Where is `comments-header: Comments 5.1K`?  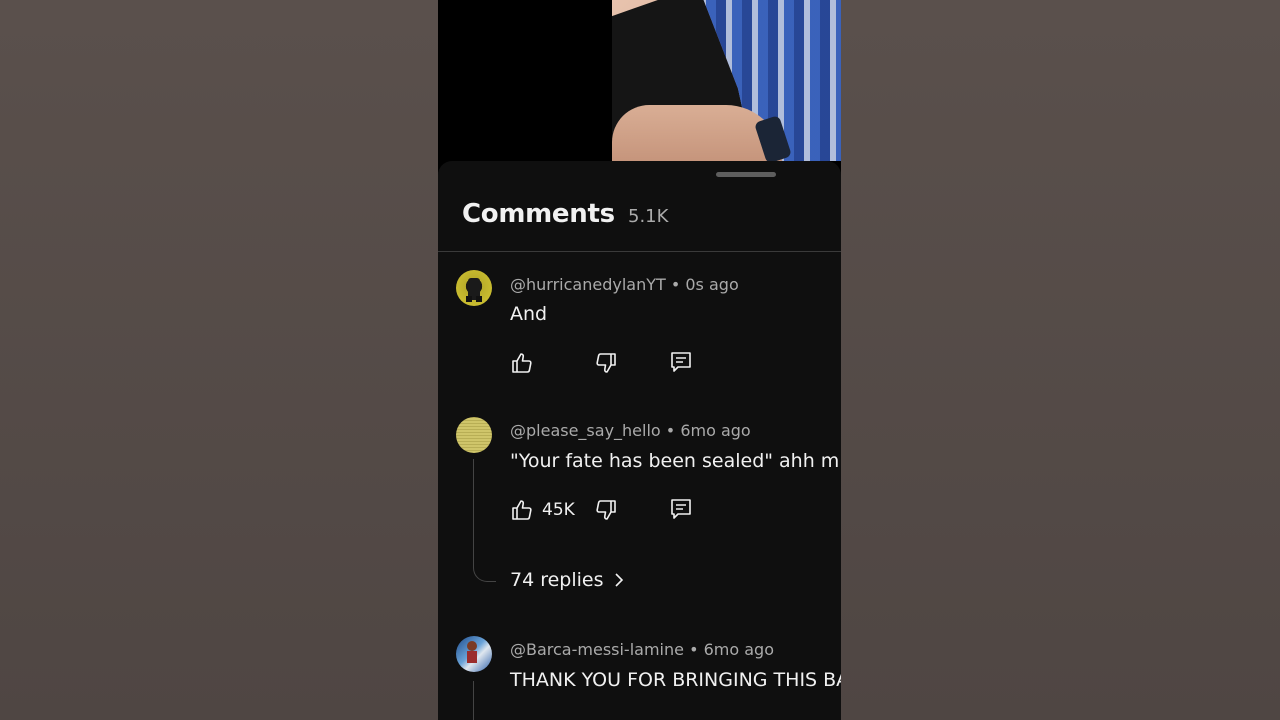
comments-header: Comments 5.1K is located at coordinates (639, 221).